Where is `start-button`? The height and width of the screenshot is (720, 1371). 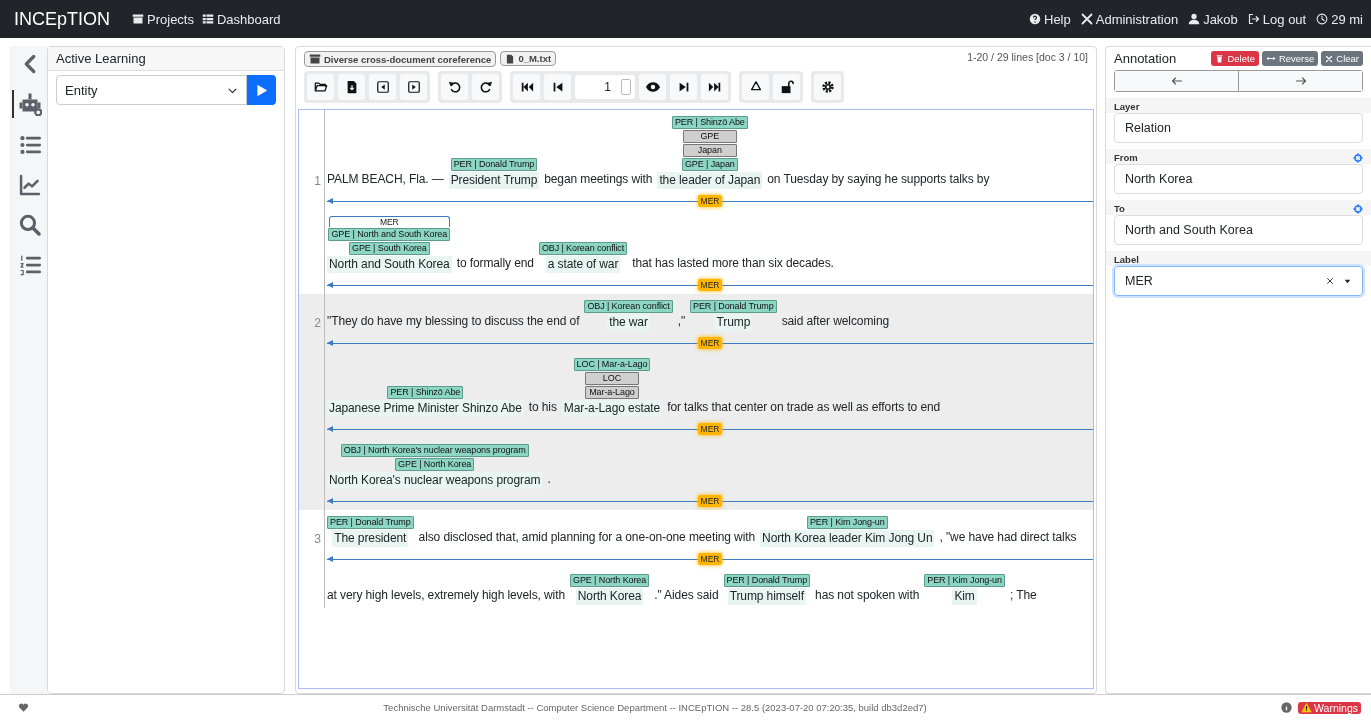
start-button is located at coordinates (261, 90).